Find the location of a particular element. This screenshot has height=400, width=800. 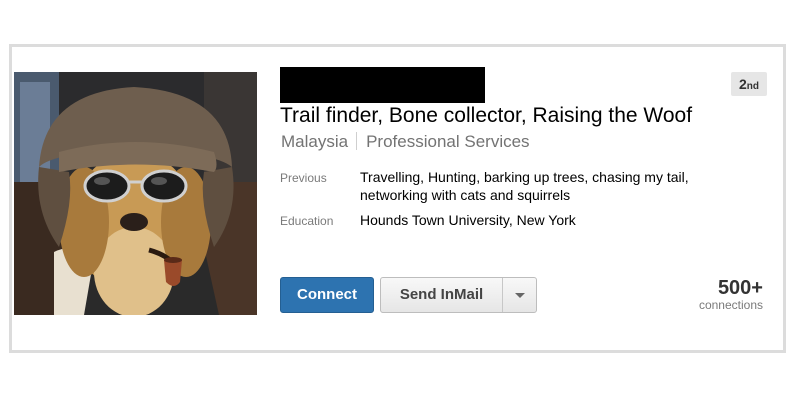

connect-button: Connect is located at coordinates (327, 295).